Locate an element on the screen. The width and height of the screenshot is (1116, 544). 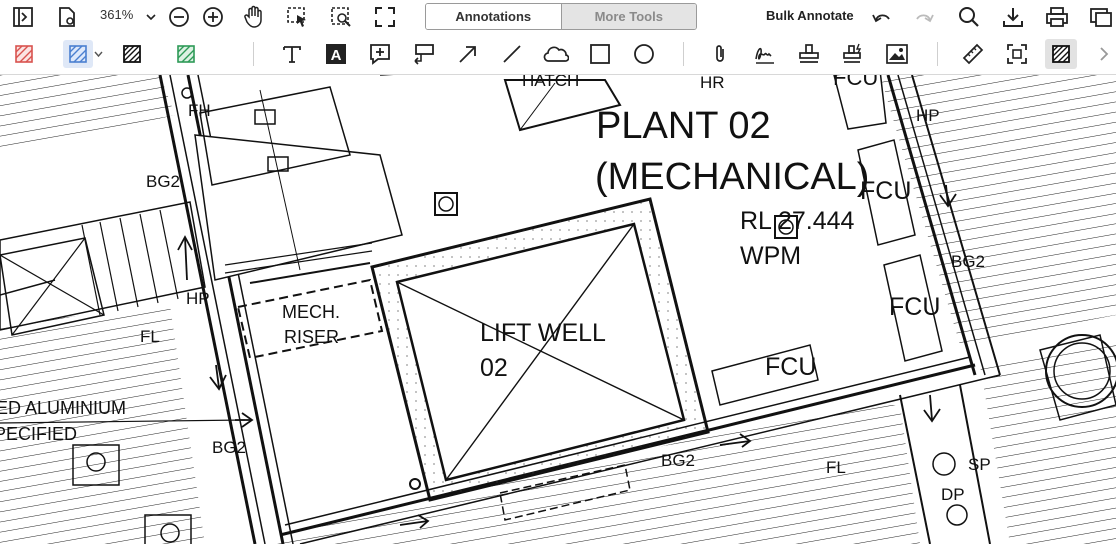
fcu-label-upper: FCU is located at coordinates (886, 191).